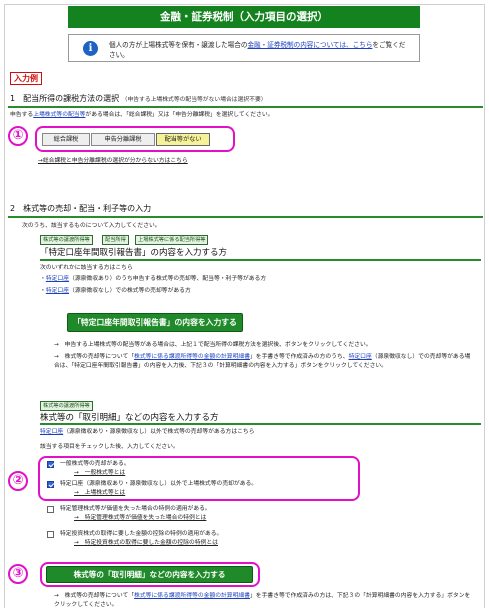 The image size is (489, 608). Describe the element at coordinates (66, 139) in the screenshot. I see `option-aggregate-taxation: 総合課税` at that location.